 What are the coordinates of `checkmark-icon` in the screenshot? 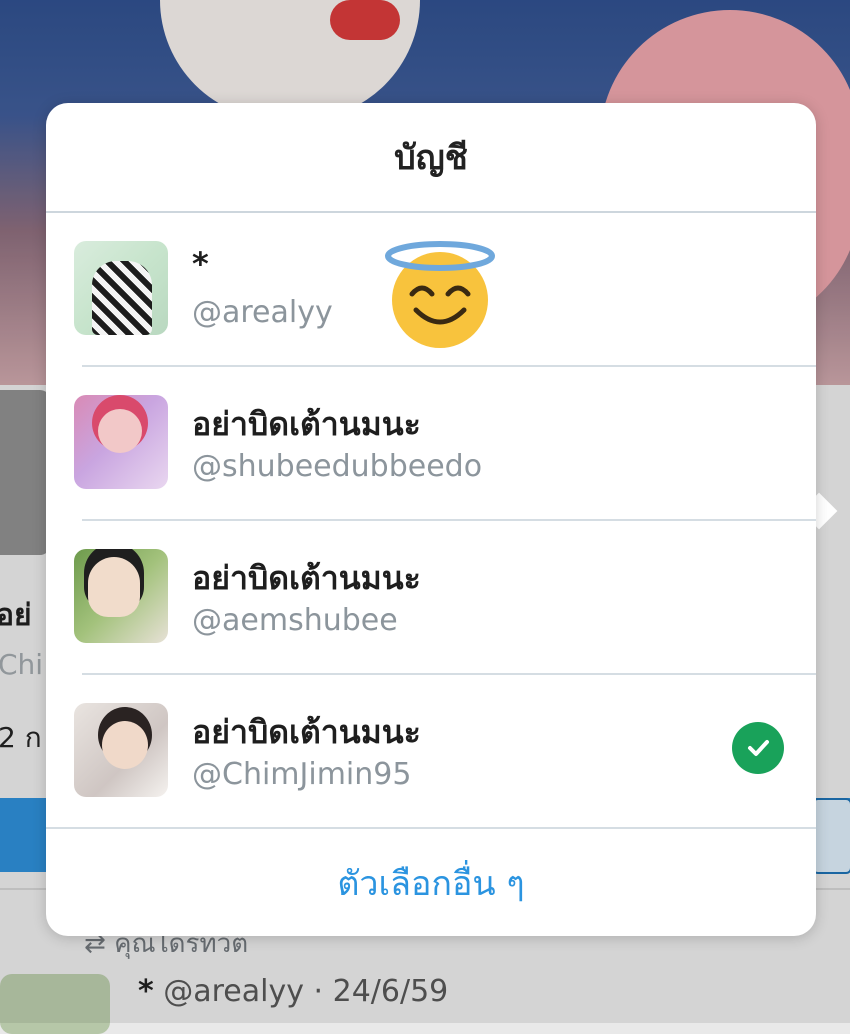 It's located at (758, 748).